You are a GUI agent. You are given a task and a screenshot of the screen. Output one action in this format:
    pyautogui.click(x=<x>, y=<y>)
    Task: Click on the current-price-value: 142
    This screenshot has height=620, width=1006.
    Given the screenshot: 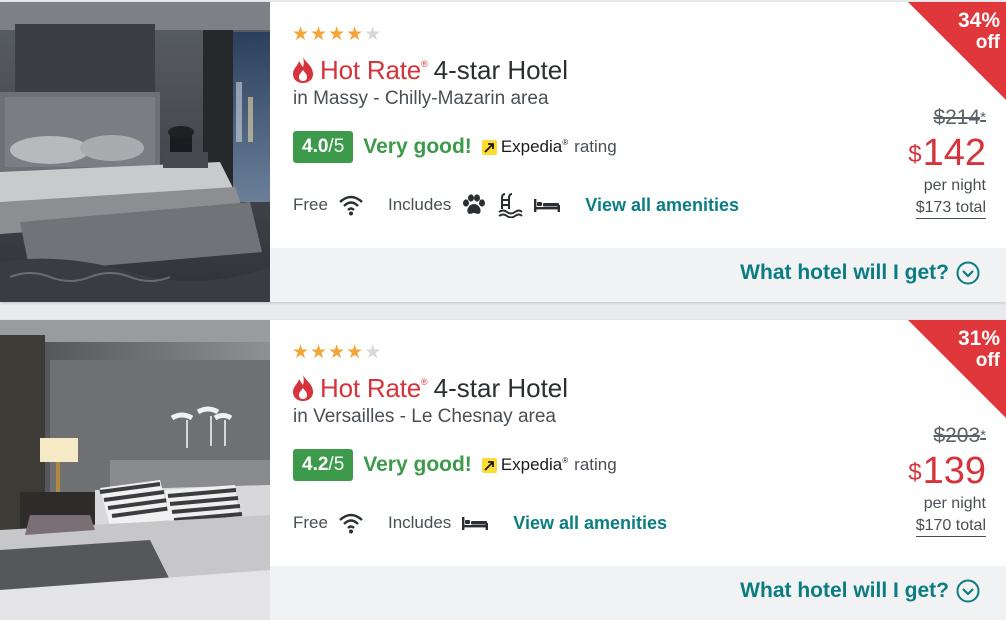 What is the action you would take?
    pyautogui.click(x=954, y=153)
    